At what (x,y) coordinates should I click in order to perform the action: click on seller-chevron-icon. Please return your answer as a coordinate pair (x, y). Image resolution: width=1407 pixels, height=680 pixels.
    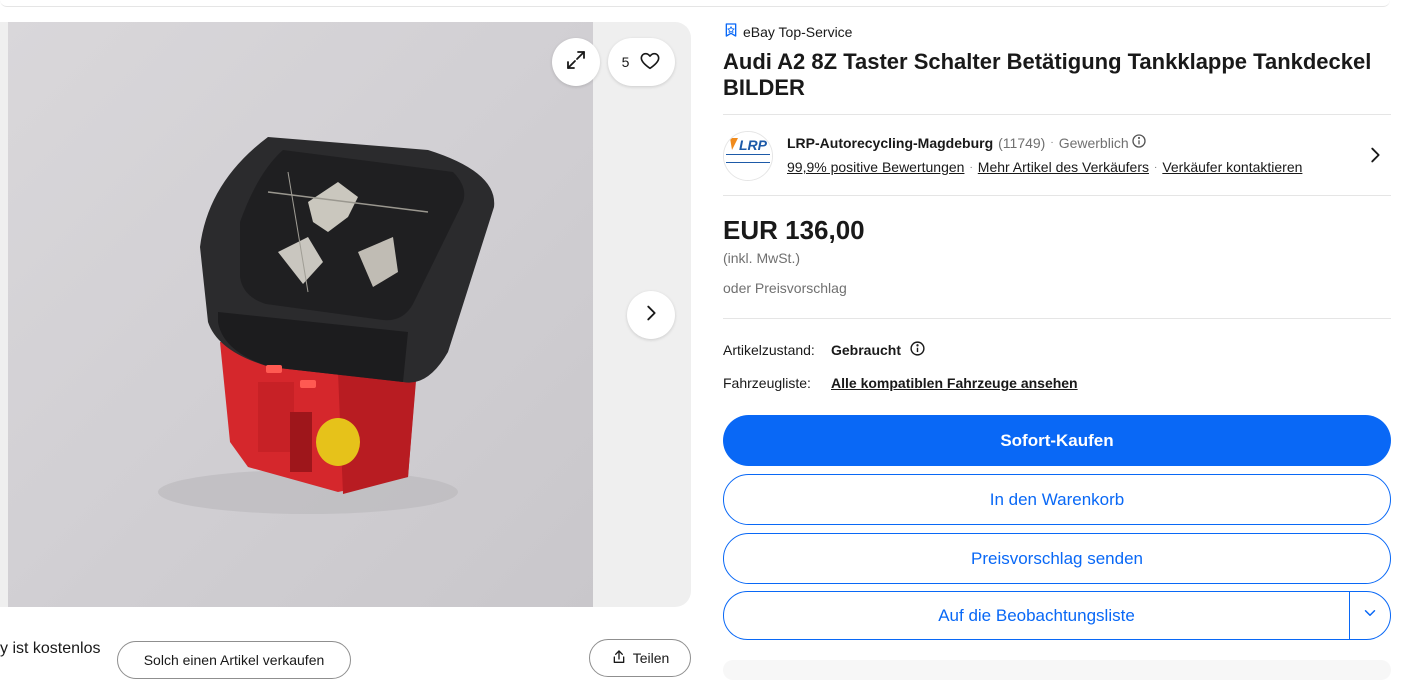
    Looking at the image, I should click on (1375, 155).